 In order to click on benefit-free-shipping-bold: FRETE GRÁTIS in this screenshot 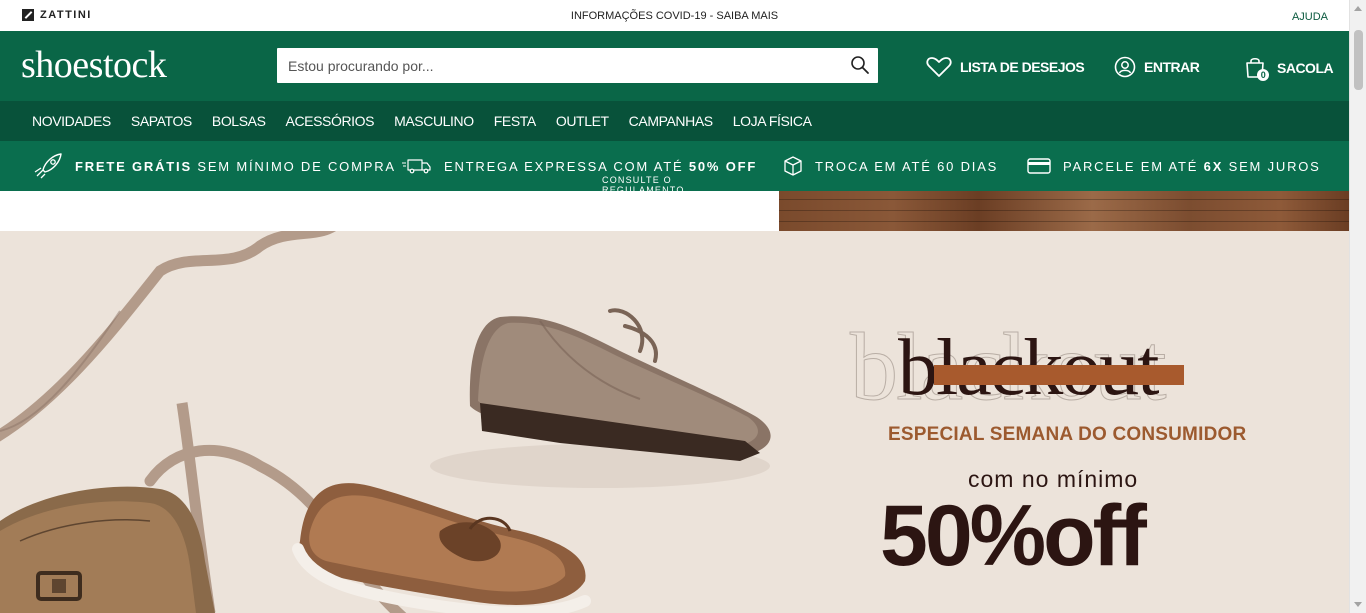, I will do `click(133, 166)`.